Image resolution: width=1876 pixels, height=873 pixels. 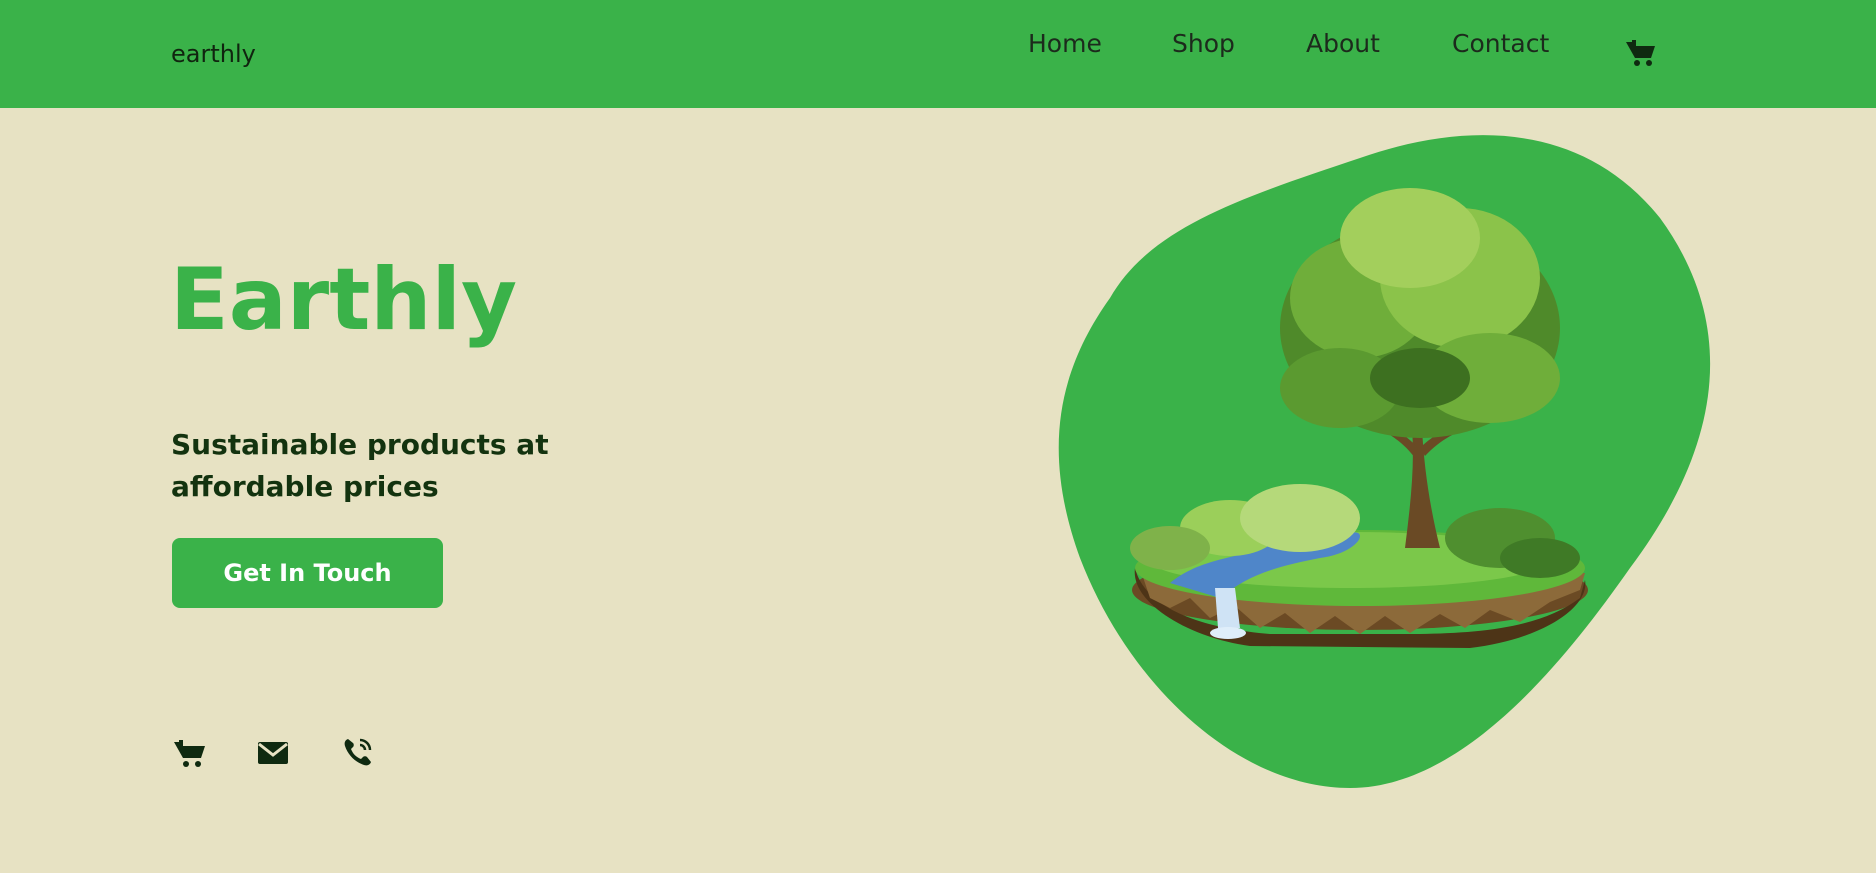 What do you see at coordinates (1065, 43) in the screenshot?
I see `nav-link-home: Home` at bounding box center [1065, 43].